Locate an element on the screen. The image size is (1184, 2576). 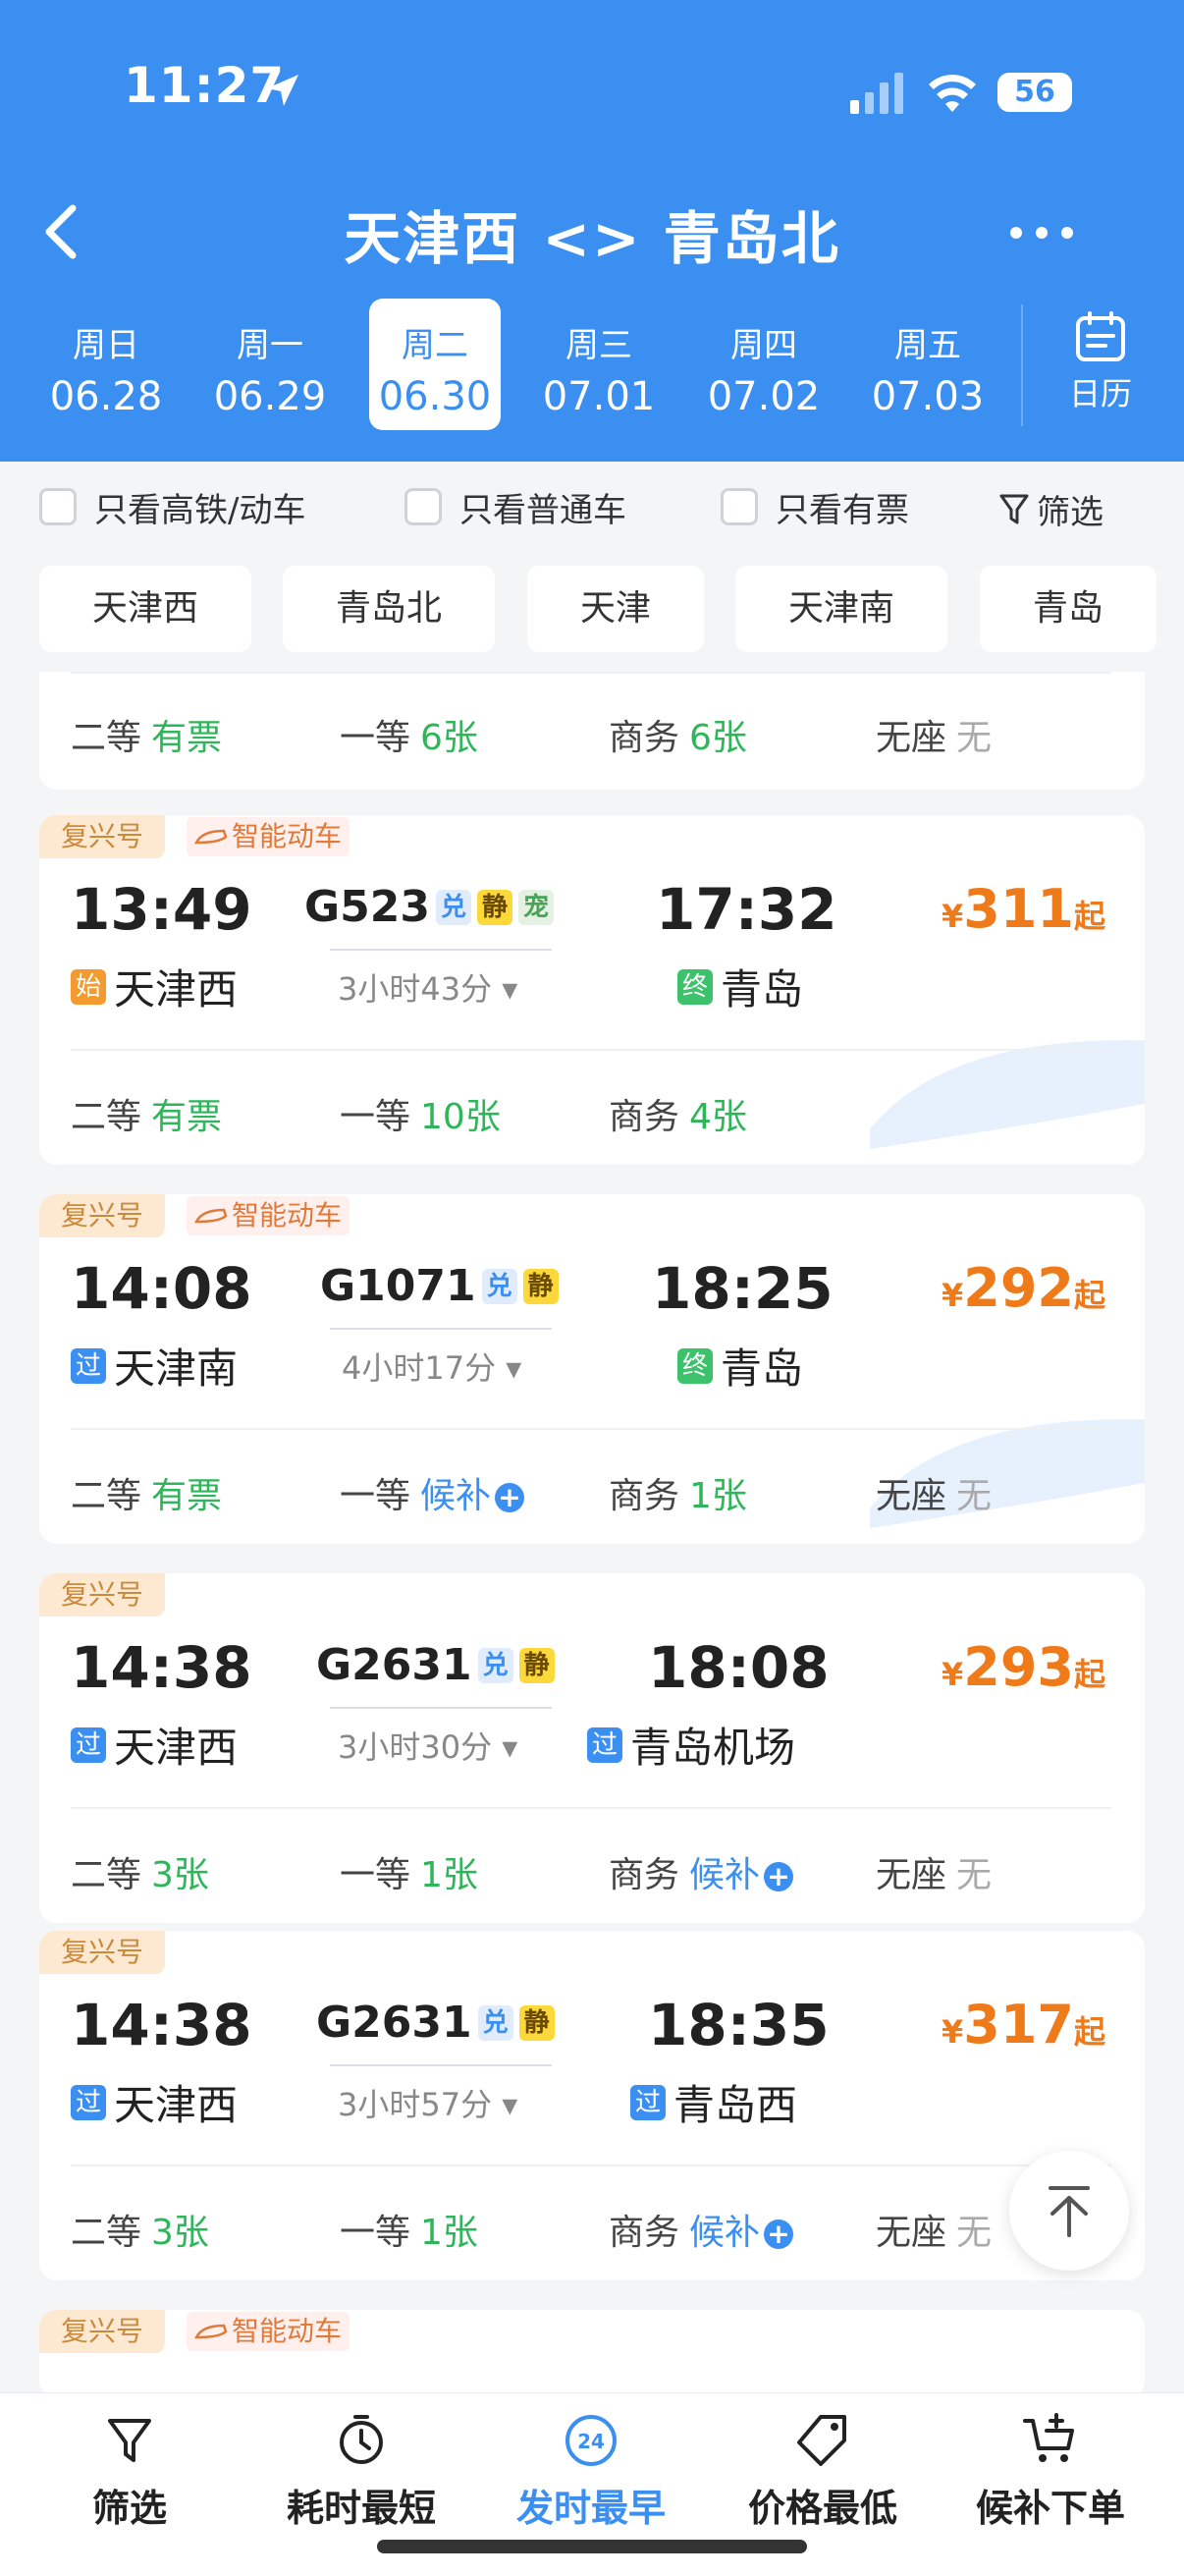
seat-name: 一等 is located at coordinates (376, 1875).